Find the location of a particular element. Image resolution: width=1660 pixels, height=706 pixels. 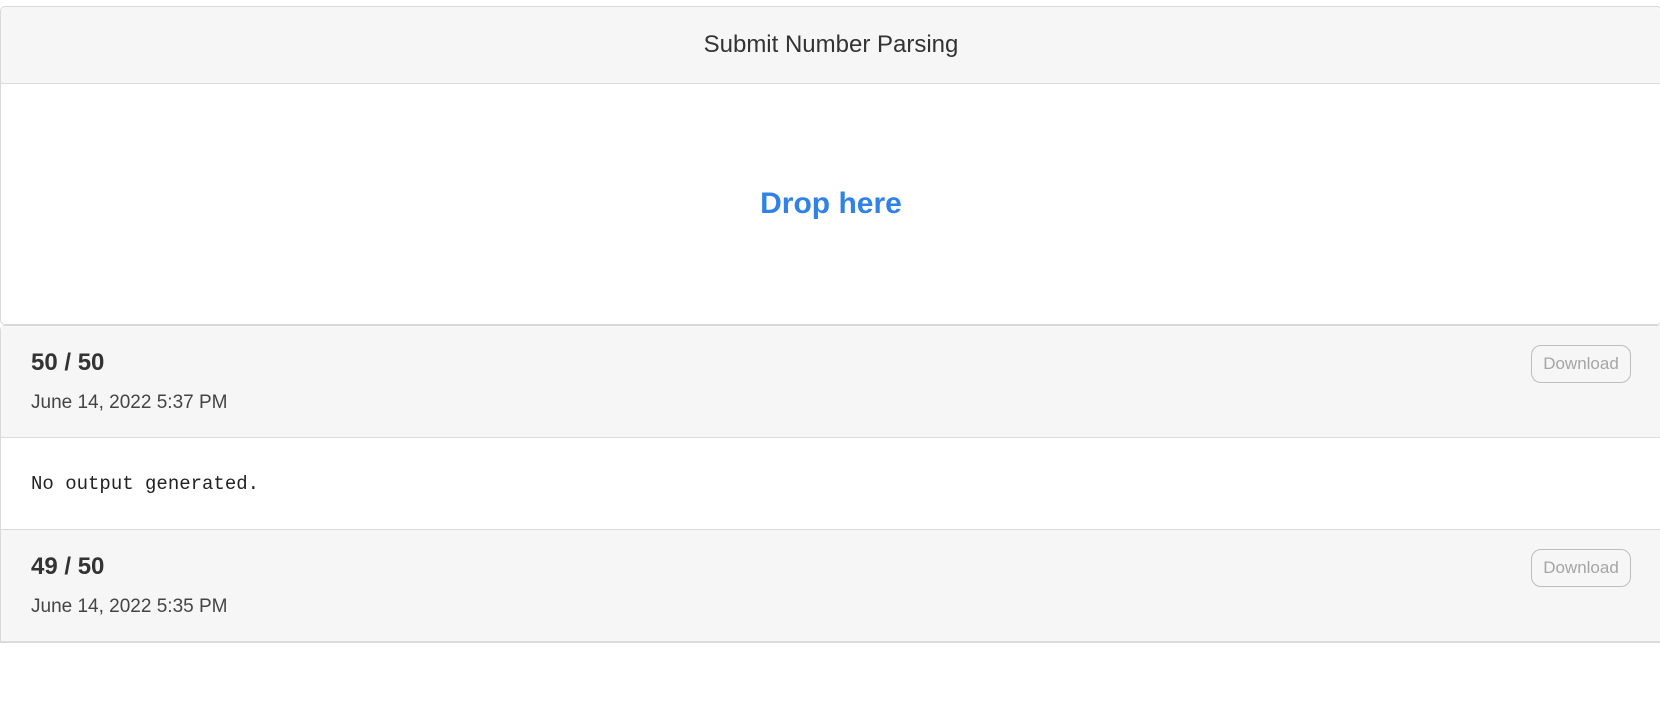

result-score: 50 / 50 is located at coordinates (68, 362).